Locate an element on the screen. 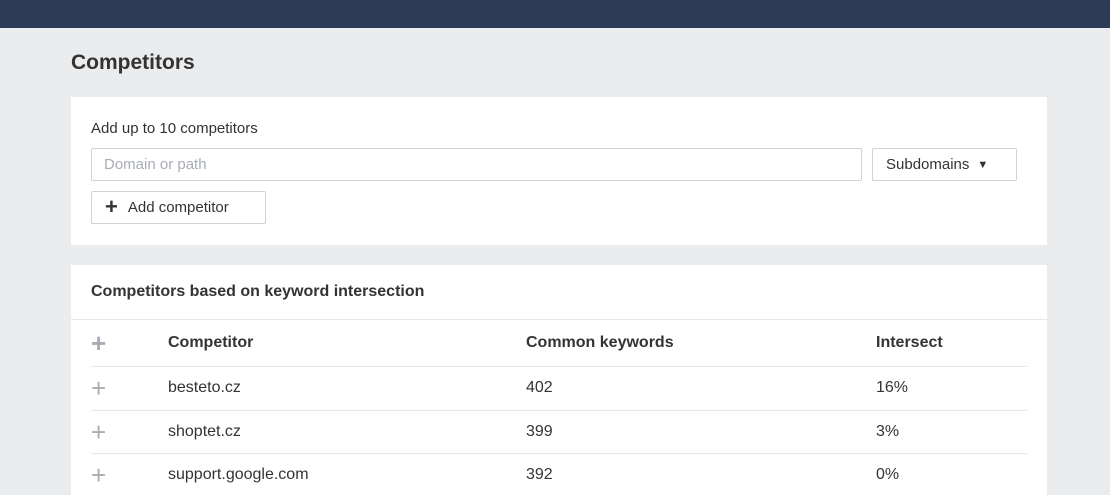  column-header-competitor: Competitor is located at coordinates (211, 342).